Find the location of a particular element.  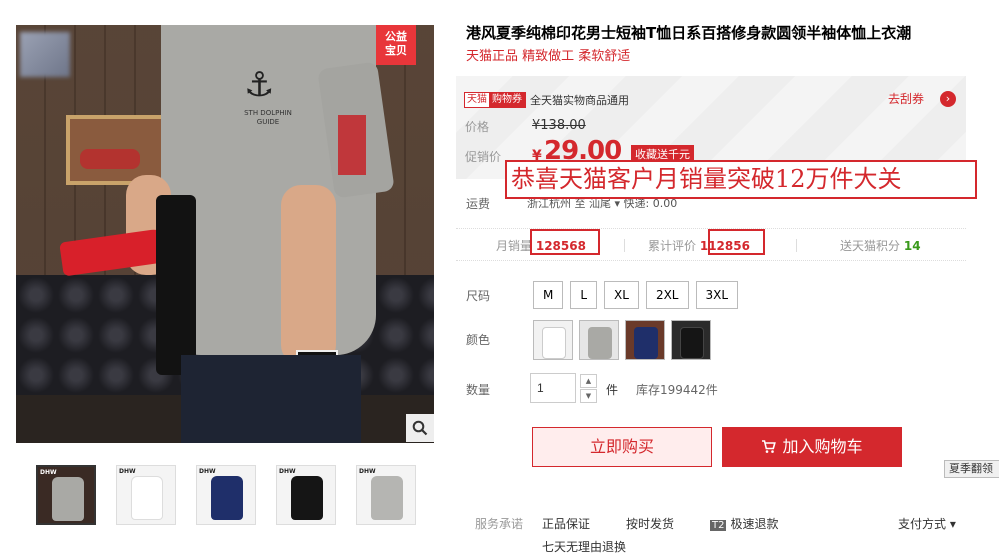

model-pants is located at coordinates (271, 399).